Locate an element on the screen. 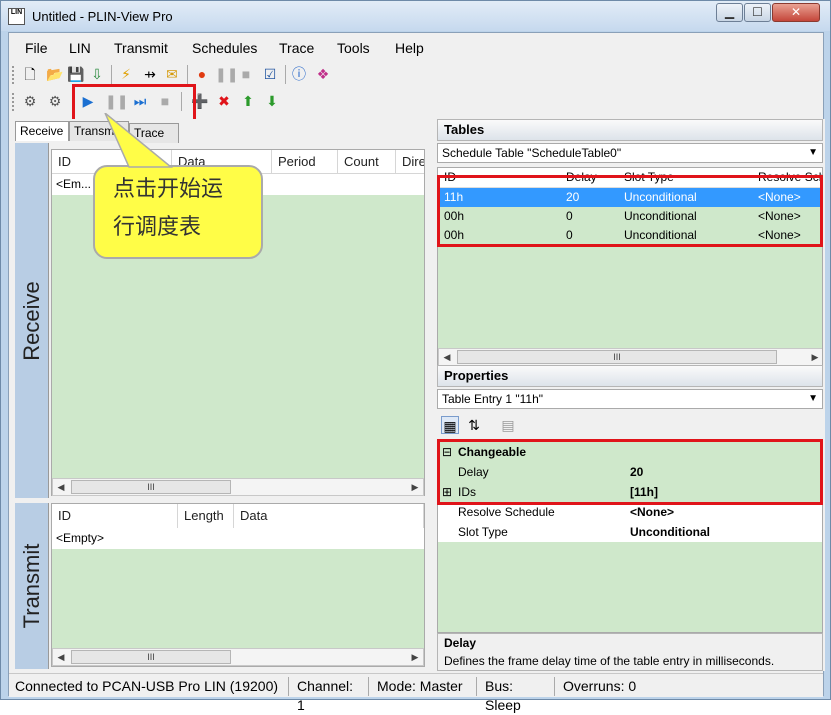  status-connection: Connected to PCAN-USB Pro LIN (19200) is located at coordinates (149, 686).